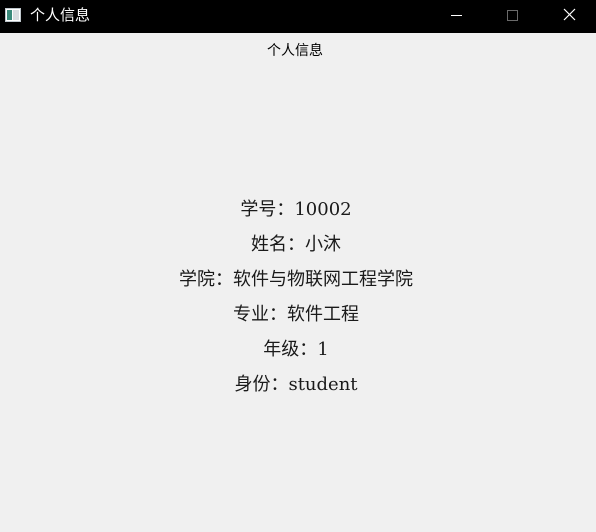  What do you see at coordinates (298, 16) in the screenshot?
I see `title-bar: 个人信息` at bounding box center [298, 16].